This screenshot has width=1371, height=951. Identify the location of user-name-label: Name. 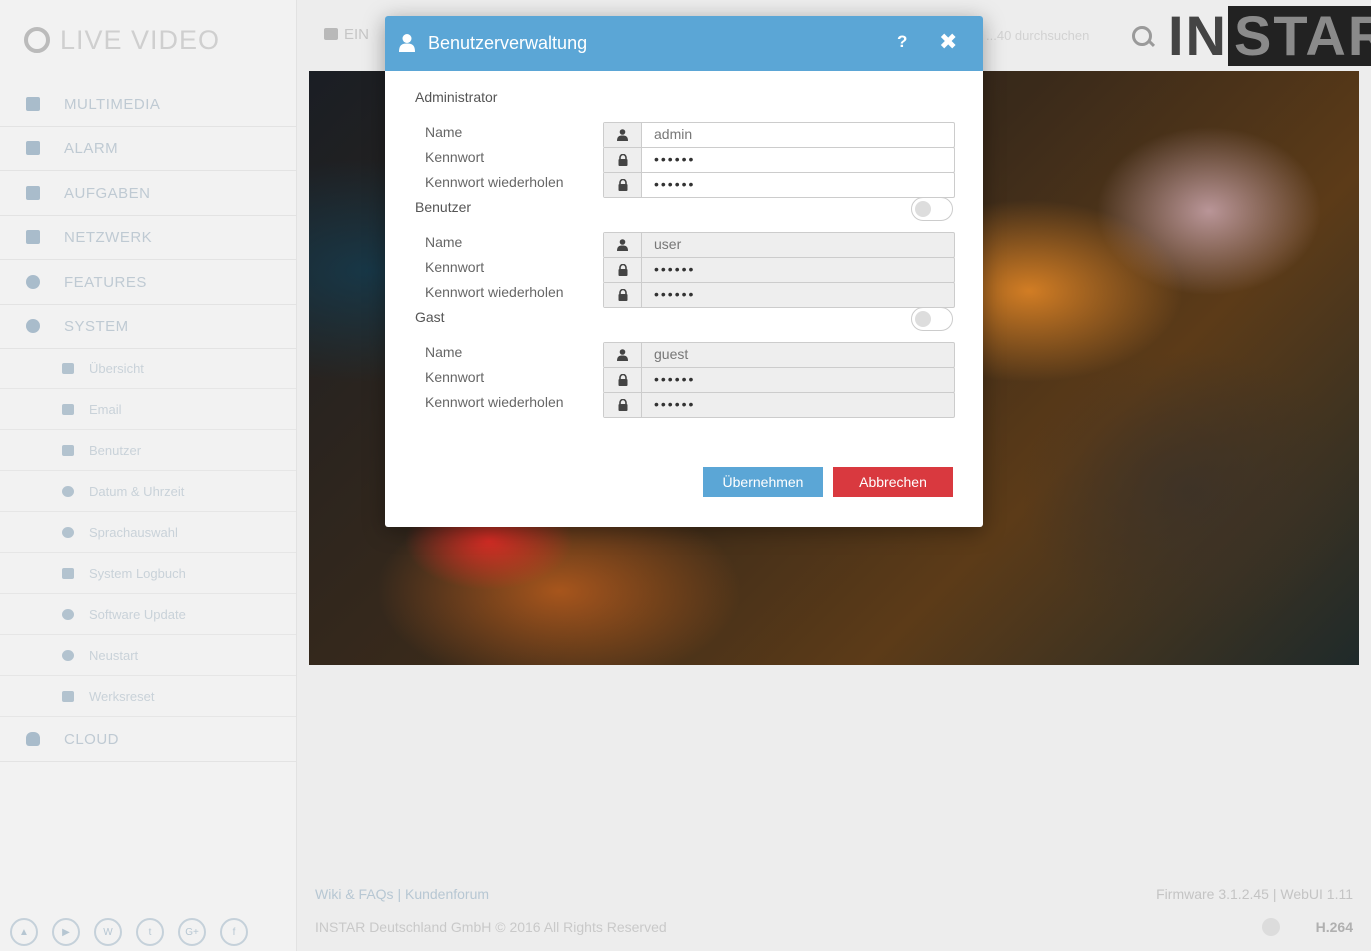
(444, 242).